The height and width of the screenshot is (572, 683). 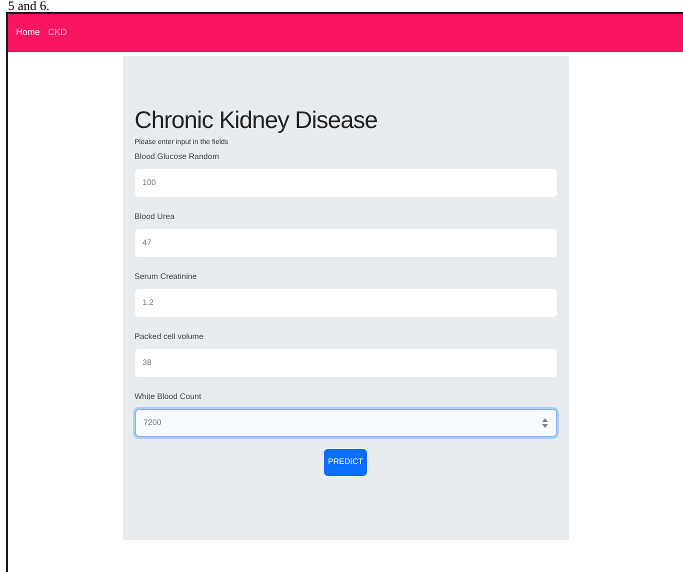 What do you see at coordinates (166, 276) in the screenshot?
I see `field-label: Serum Creatinine` at bounding box center [166, 276].